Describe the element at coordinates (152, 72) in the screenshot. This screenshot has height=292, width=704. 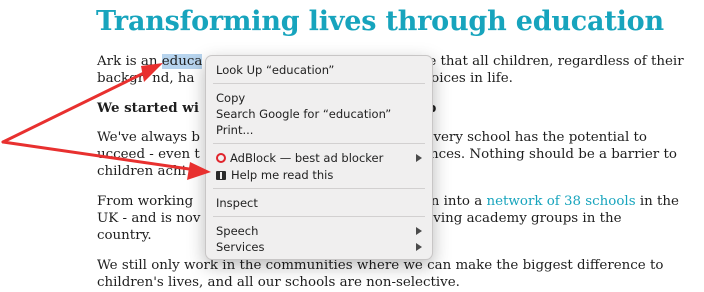
I see `arrow-head-upper-icon` at that location.